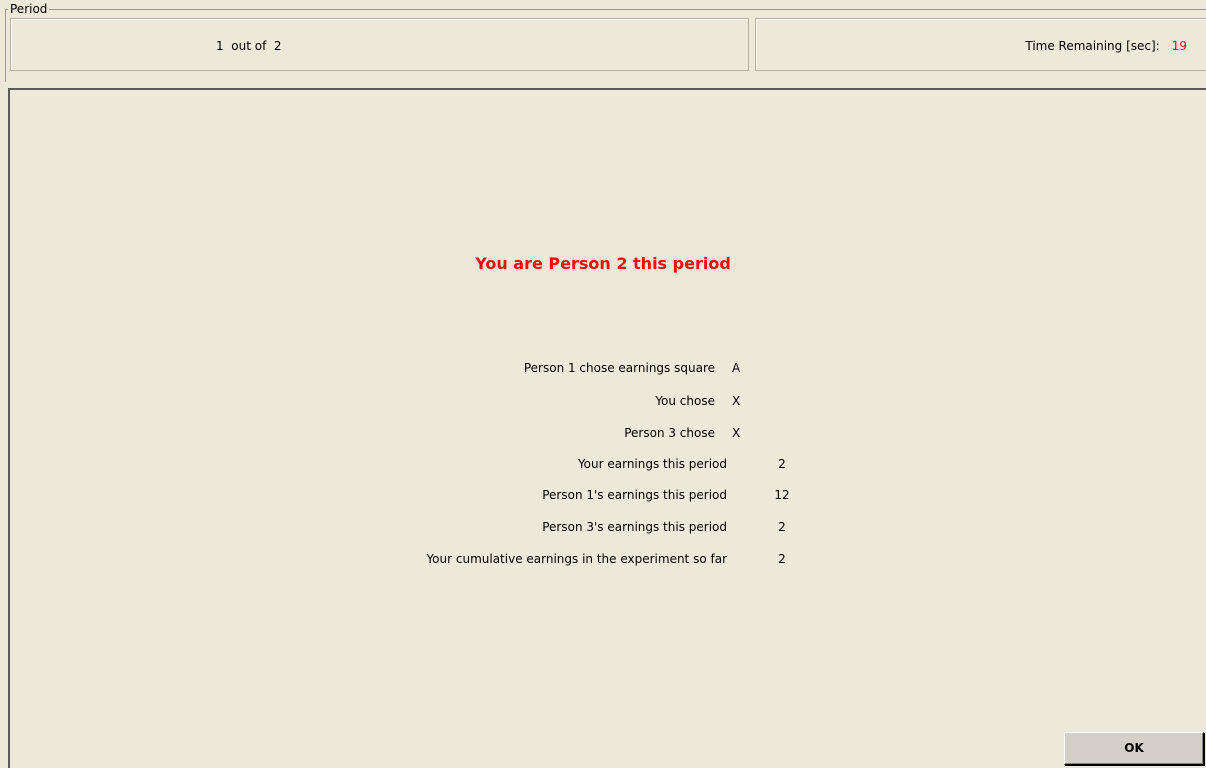 Image resolution: width=1206 pixels, height=768 pixels. I want to click on row-label-your-earnings: Your earnings this period, so click(652, 464).